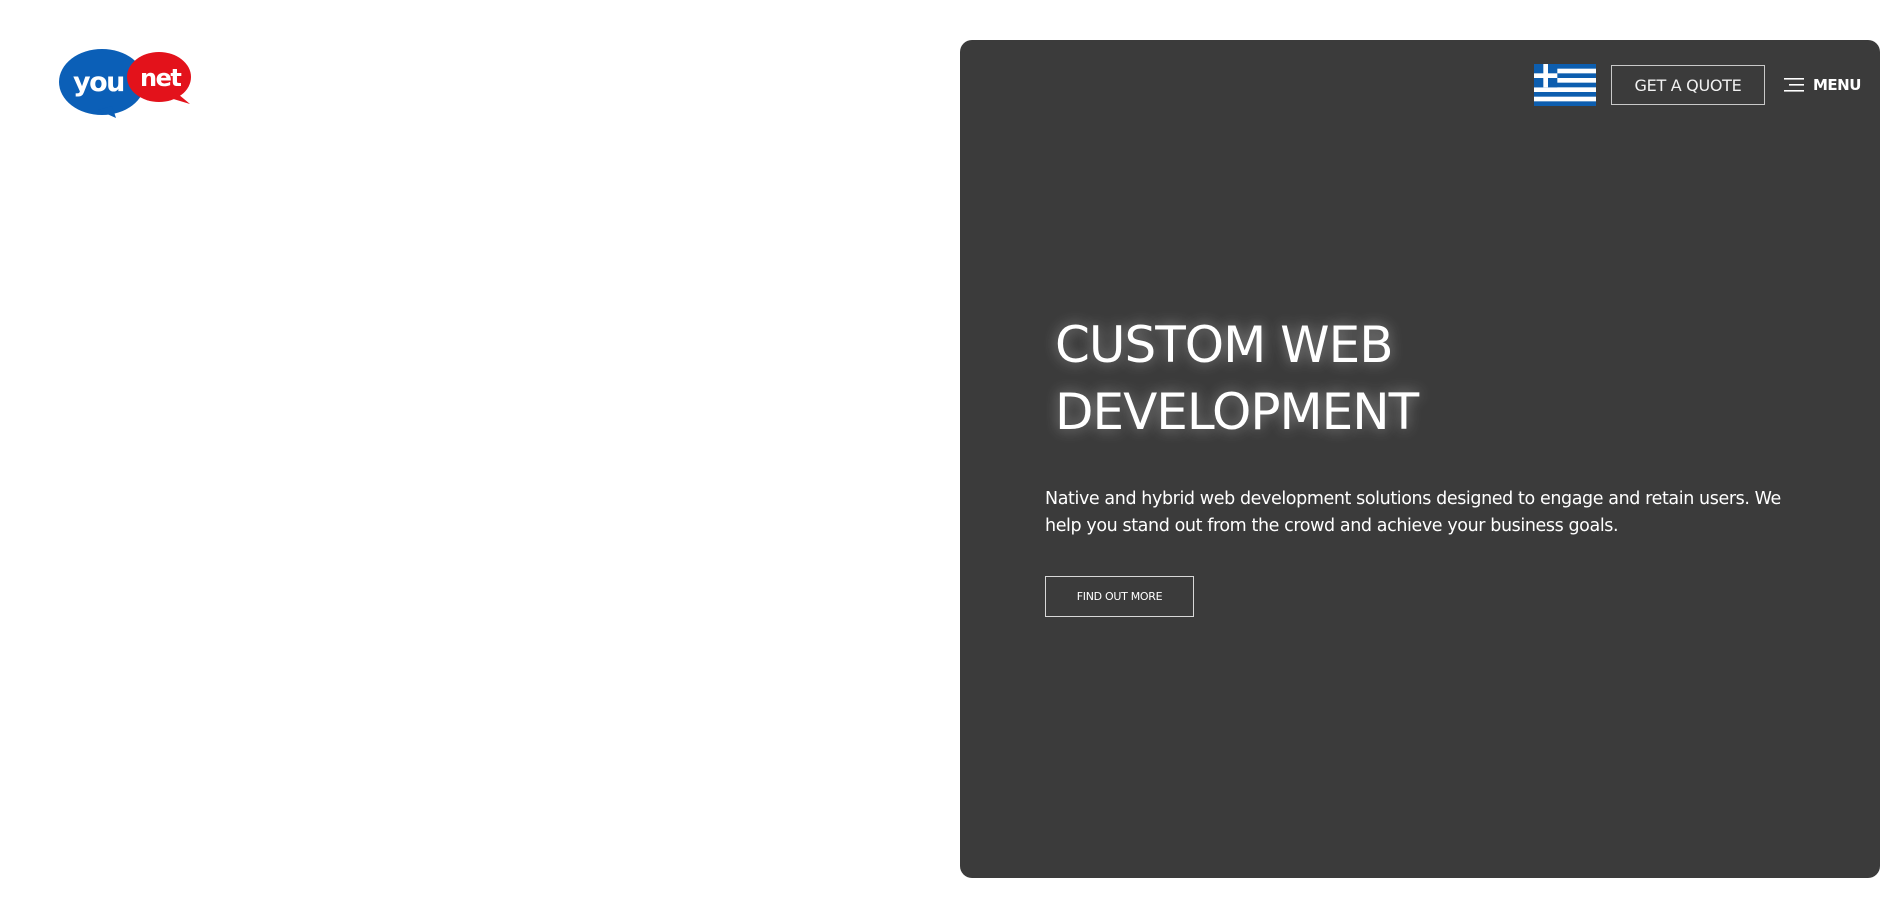 This screenshot has width=1902, height=908. Describe the element at coordinates (1119, 596) in the screenshot. I see `find-out-more-button: FIND OUT MORE` at that location.